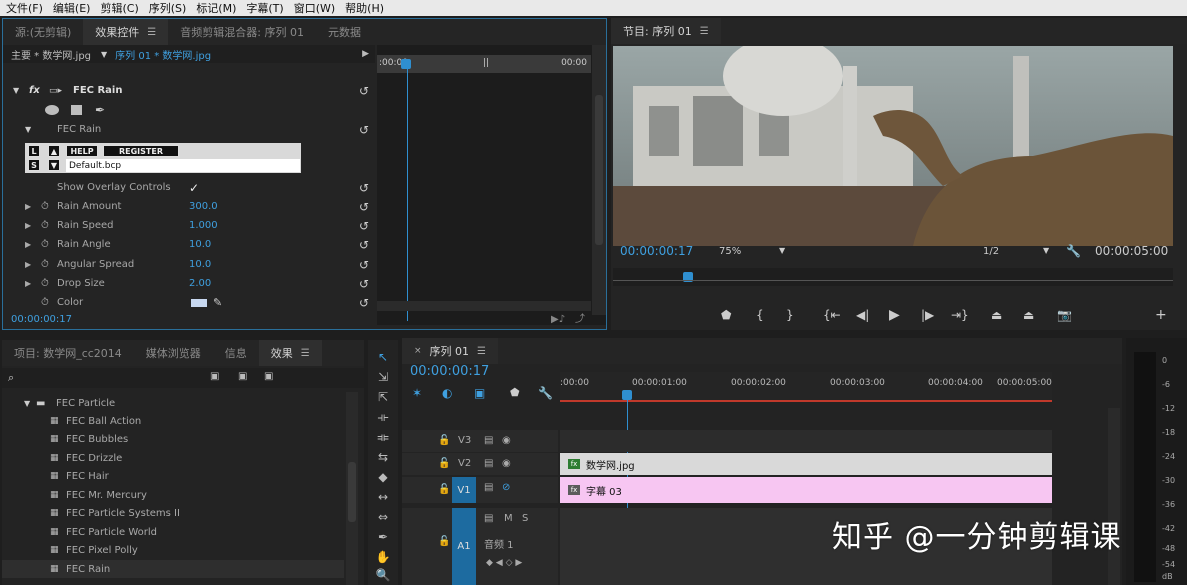 This screenshot has height=585, width=1187. I want to click on tab-effect-controls: 效果控件 ☰, so click(126, 32).